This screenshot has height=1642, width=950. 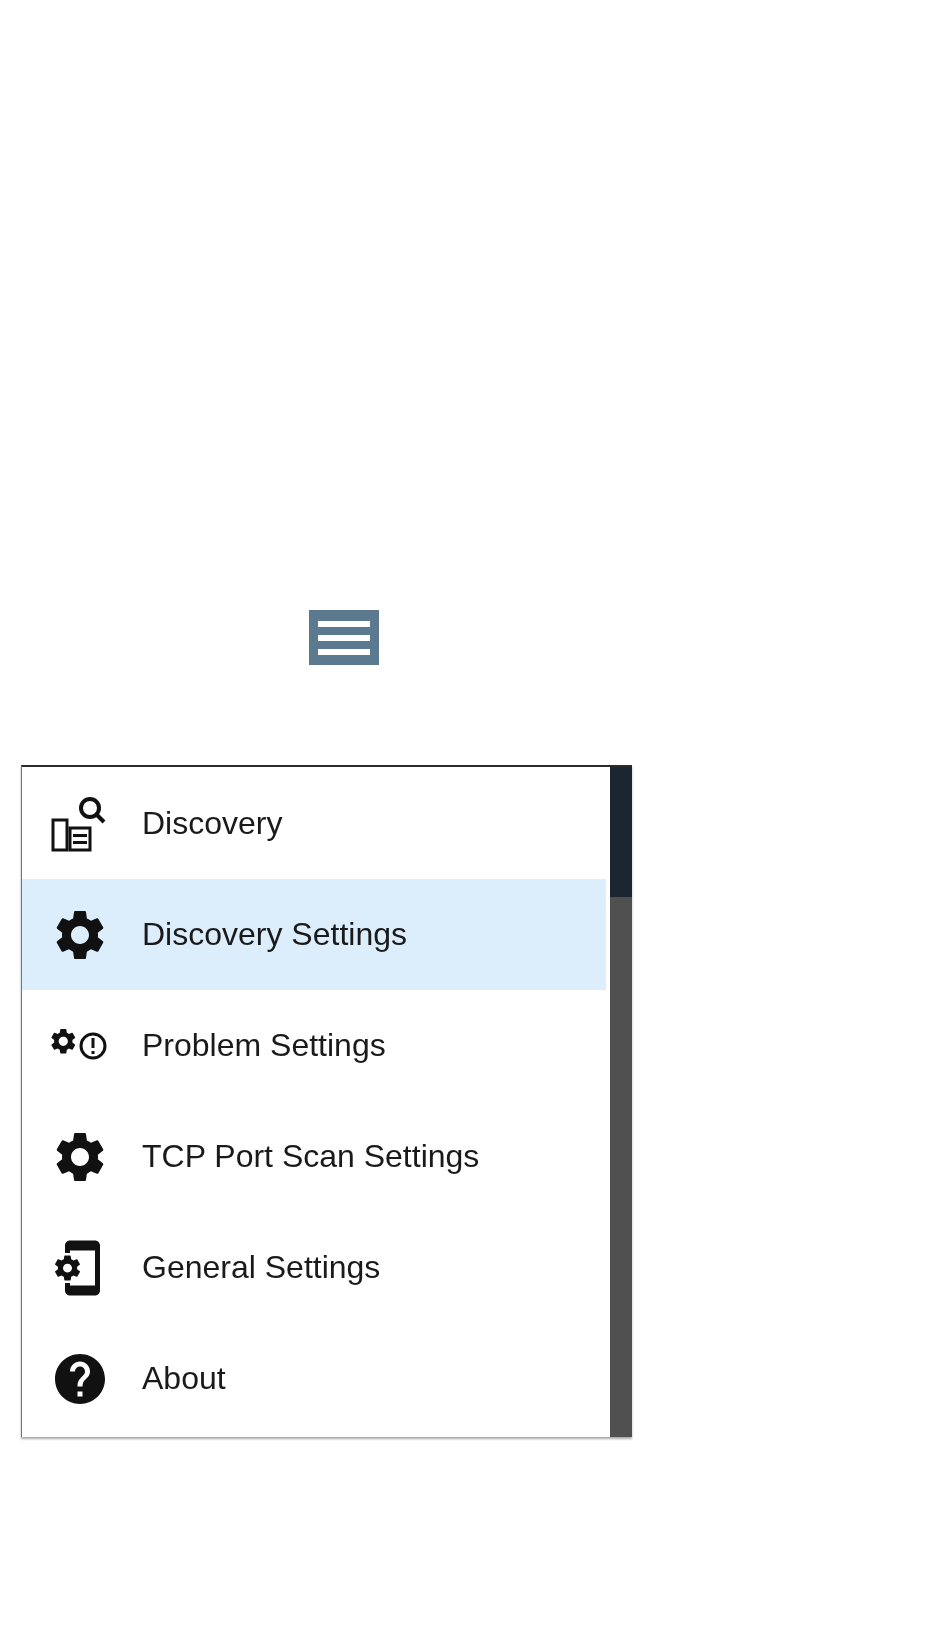 What do you see at coordinates (264, 1045) in the screenshot?
I see `menu-item-label: Problem Settings` at bounding box center [264, 1045].